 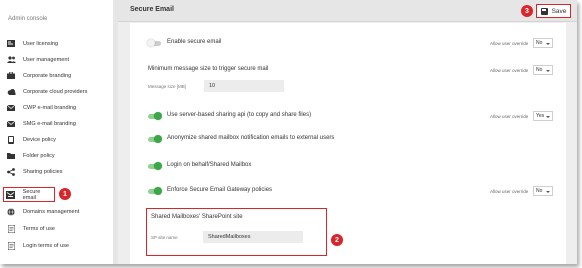 I want to click on sp-site-name-label: SP site name, so click(x=164, y=237).